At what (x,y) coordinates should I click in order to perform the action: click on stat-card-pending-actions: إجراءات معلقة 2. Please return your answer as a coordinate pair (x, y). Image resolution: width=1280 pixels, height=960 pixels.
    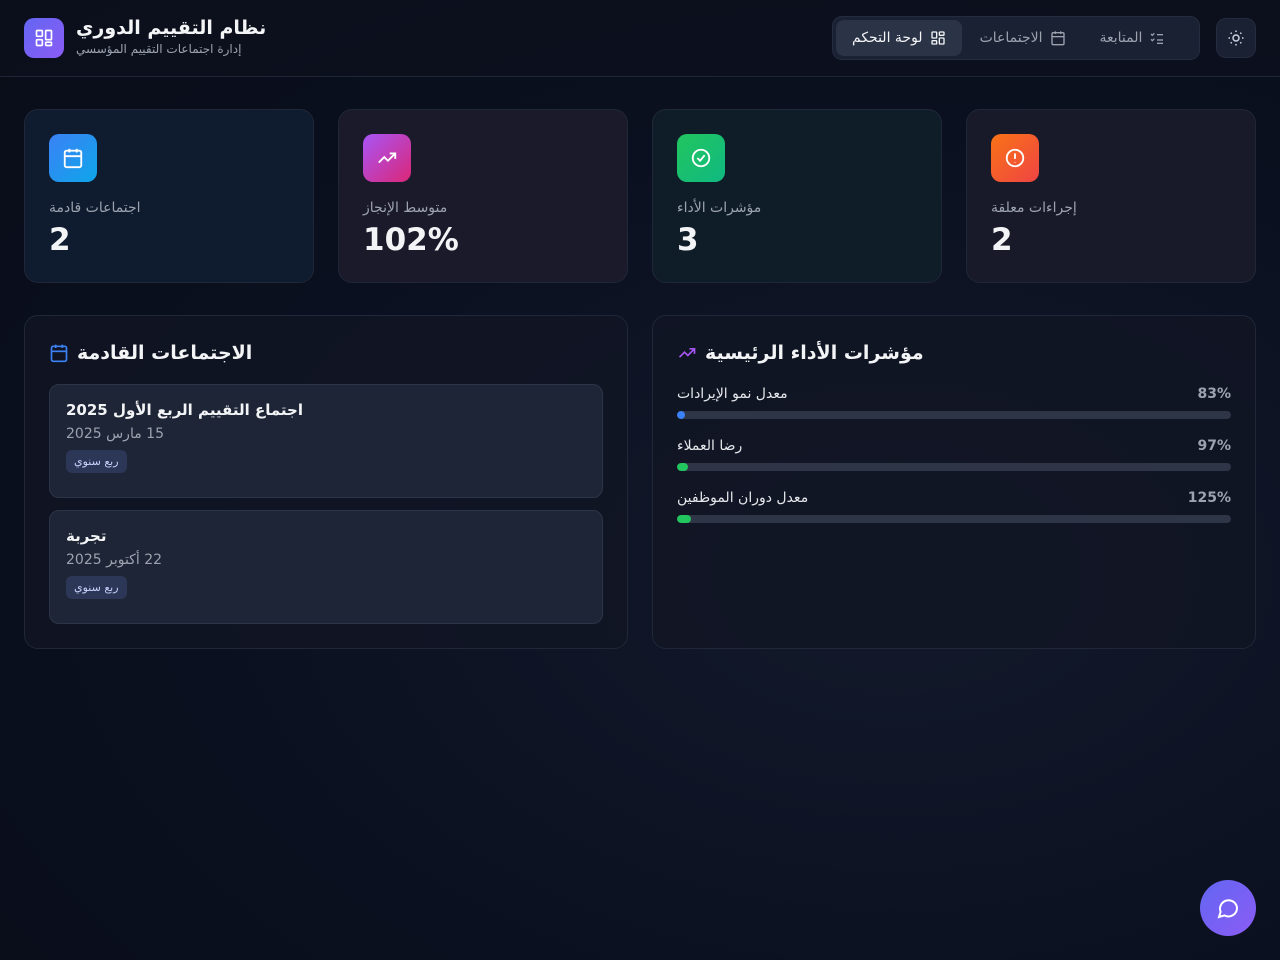
    Looking at the image, I should click on (1111, 196).